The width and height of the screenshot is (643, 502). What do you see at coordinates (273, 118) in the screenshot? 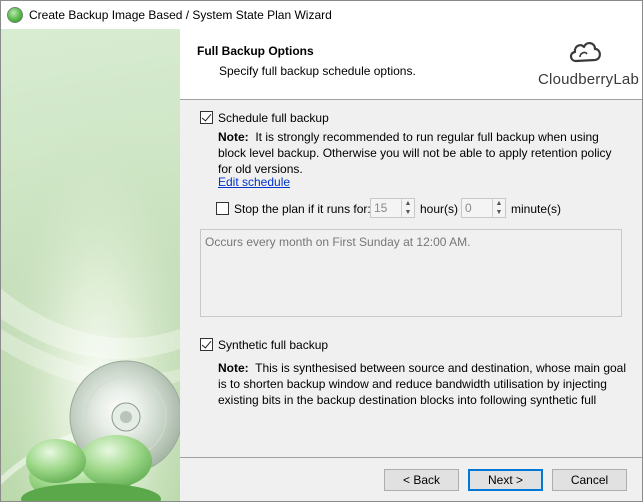
I see `schedule-full-backup-label: Schedule full backup` at bounding box center [273, 118].